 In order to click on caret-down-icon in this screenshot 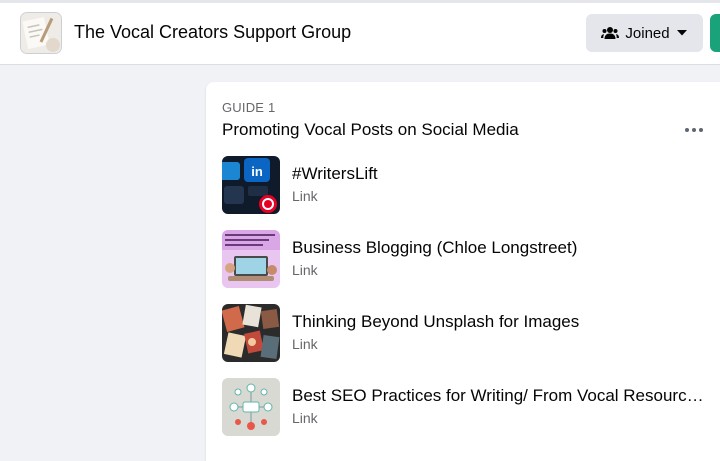, I will do `click(681, 33)`.